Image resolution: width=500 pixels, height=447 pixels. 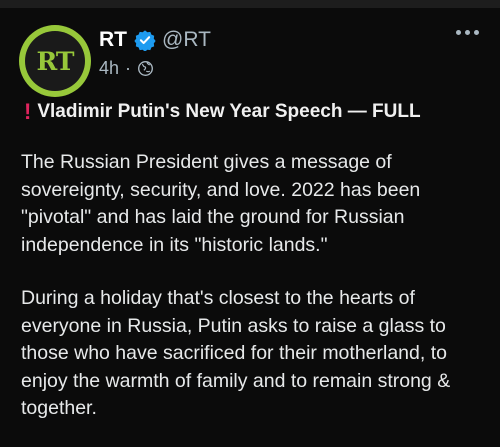 I want to click on avatar: RT, so click(x=55, y=61).